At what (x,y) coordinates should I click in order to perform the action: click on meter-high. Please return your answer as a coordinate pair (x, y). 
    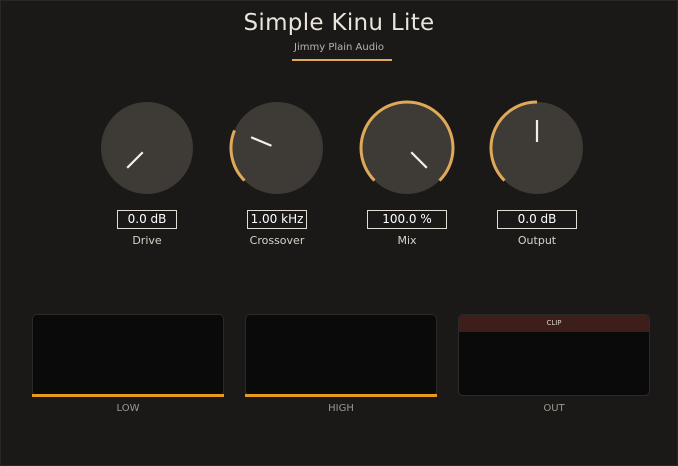
    Looking at the image, I should click on (341, 355).